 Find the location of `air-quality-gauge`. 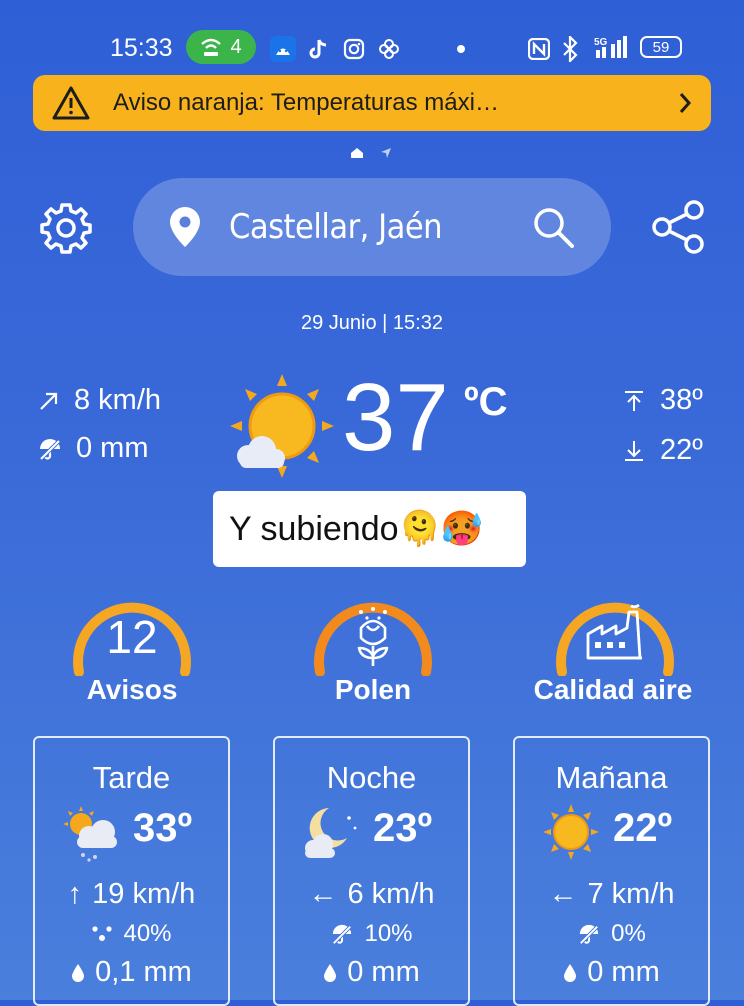

air-quality-gauge is located at coordinates (615, 630).